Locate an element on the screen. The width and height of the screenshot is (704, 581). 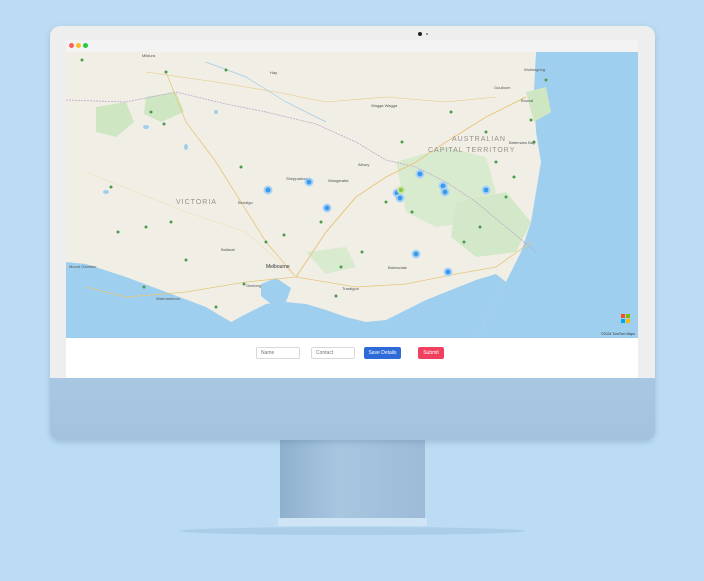
submit-button: Submit is located at coordinates (431, 353).